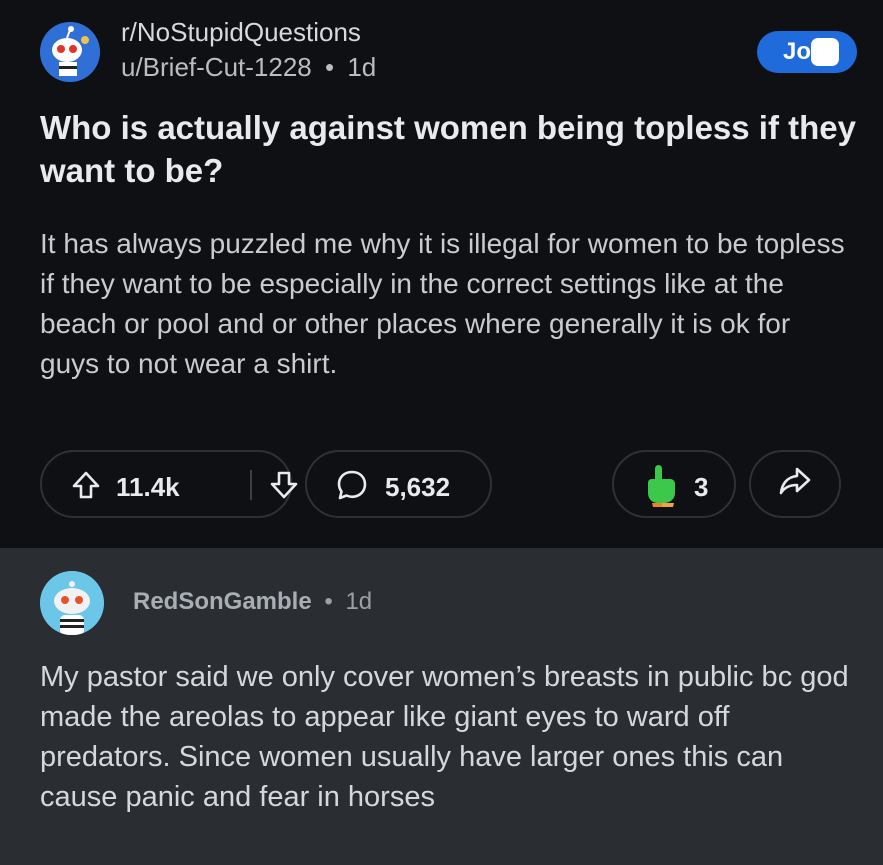  I want to click on comment-author: RedSonGamble, so click(222, 601).